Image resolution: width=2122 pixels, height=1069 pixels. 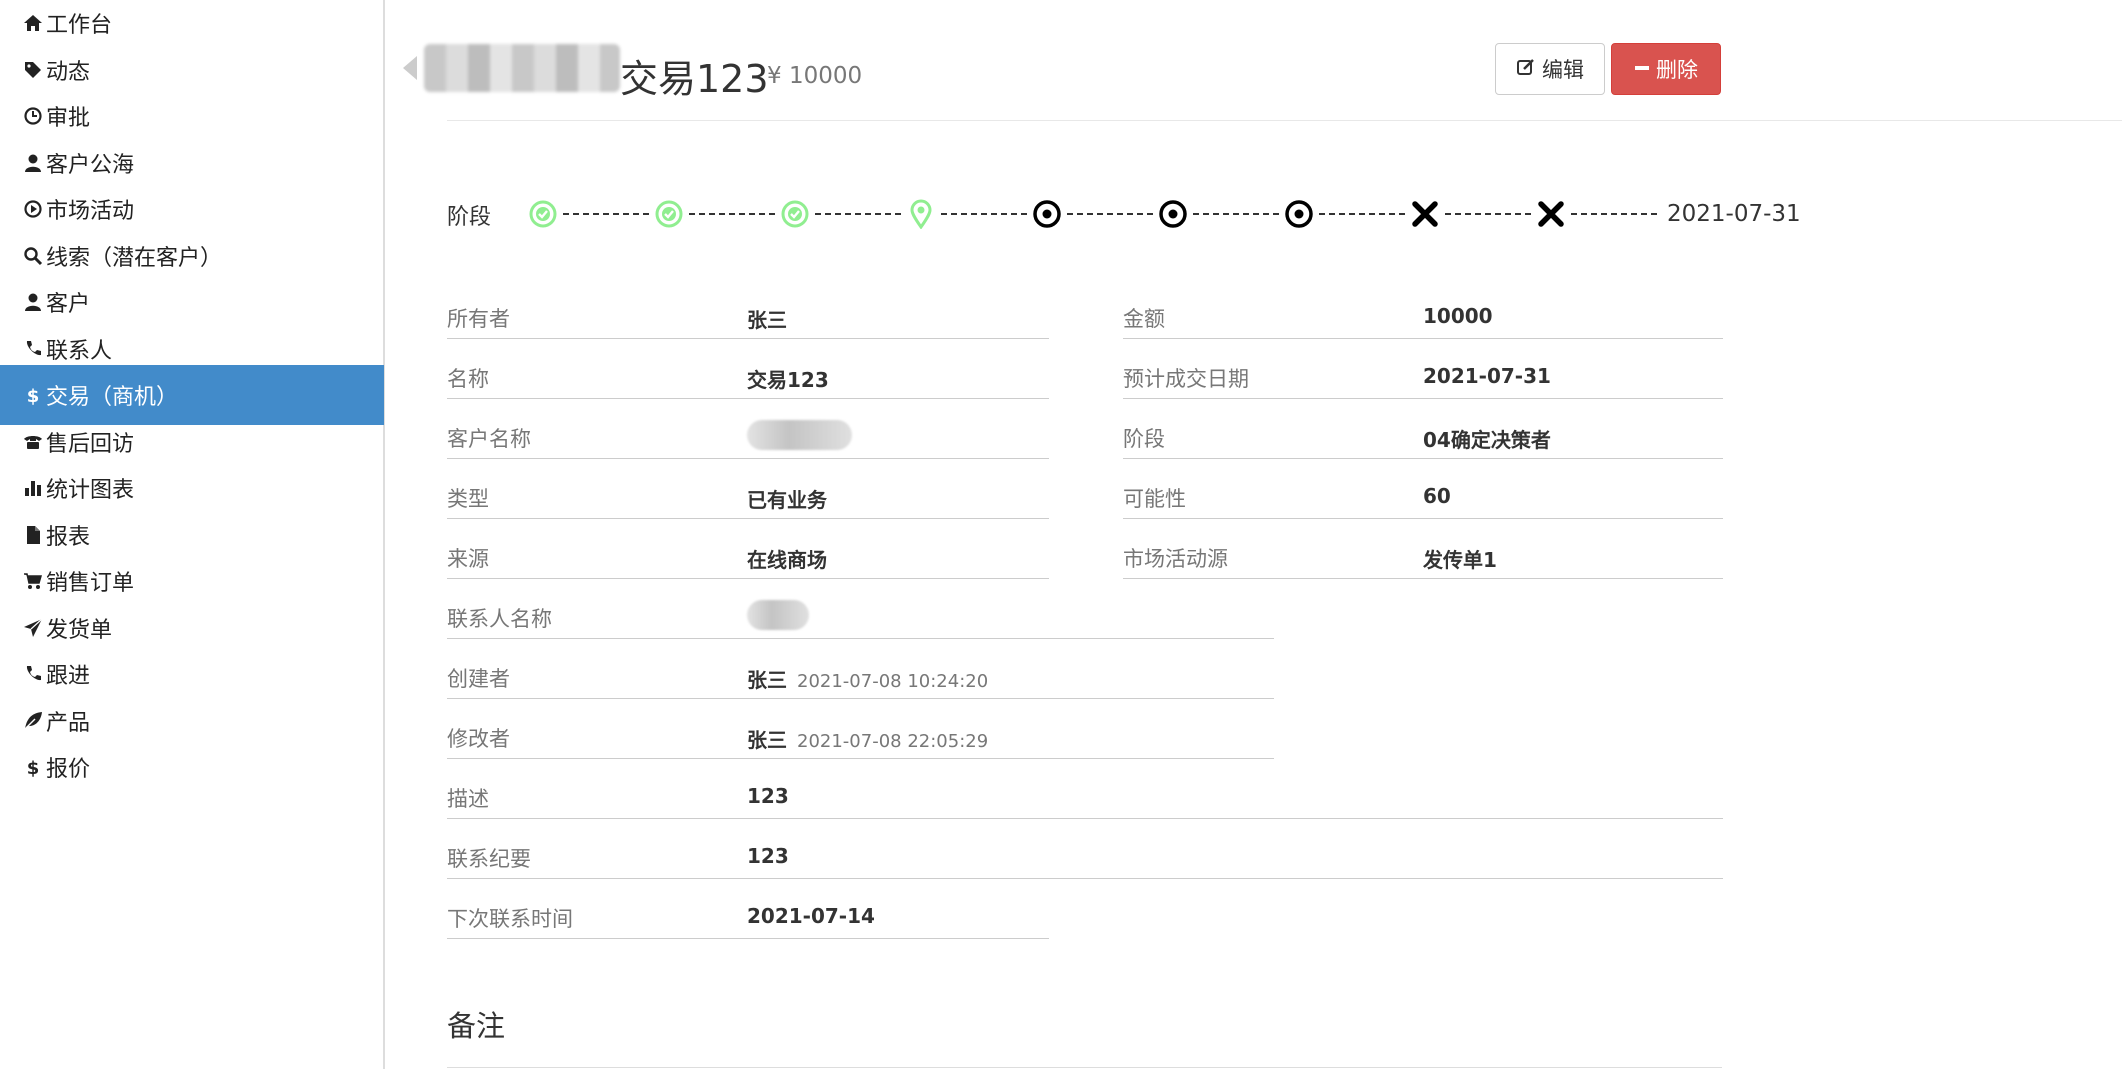 I want to click on detail-field: 描述 123, so click(x=1085, y=801).